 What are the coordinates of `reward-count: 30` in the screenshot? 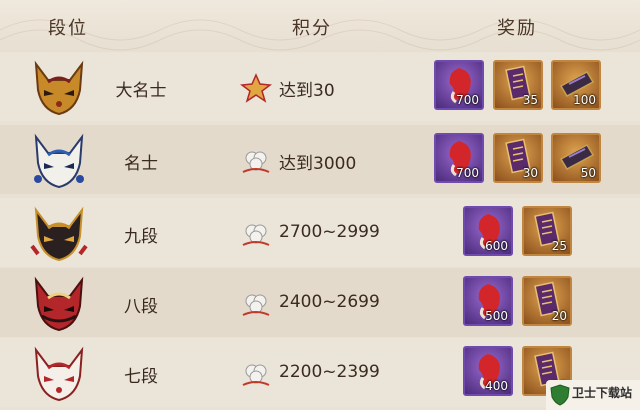 It's located at (530, 173).